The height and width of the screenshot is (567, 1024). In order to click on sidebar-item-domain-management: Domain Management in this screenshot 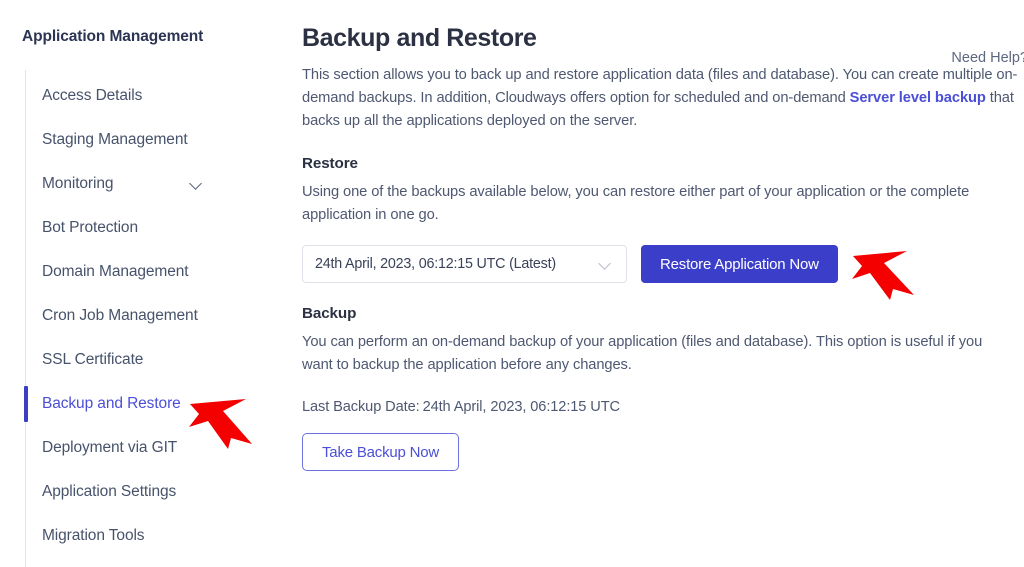, I will do `click(145, 272)`.